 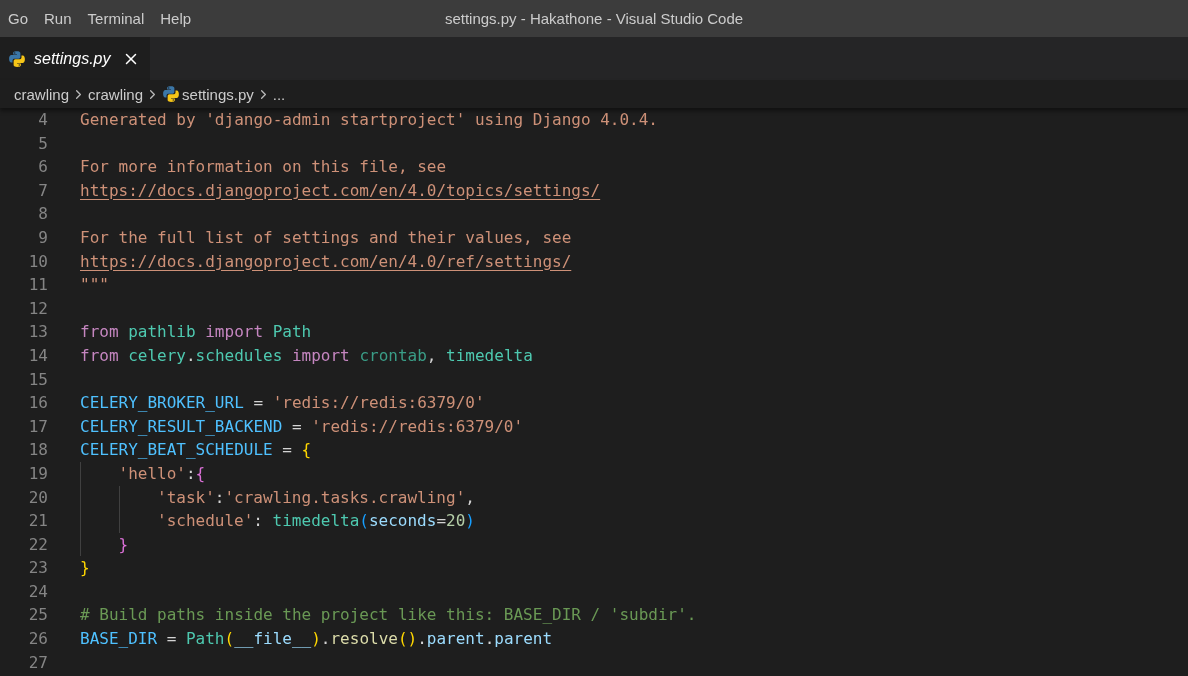 I want to click on line-number: 22, so click(x=37, y=544).